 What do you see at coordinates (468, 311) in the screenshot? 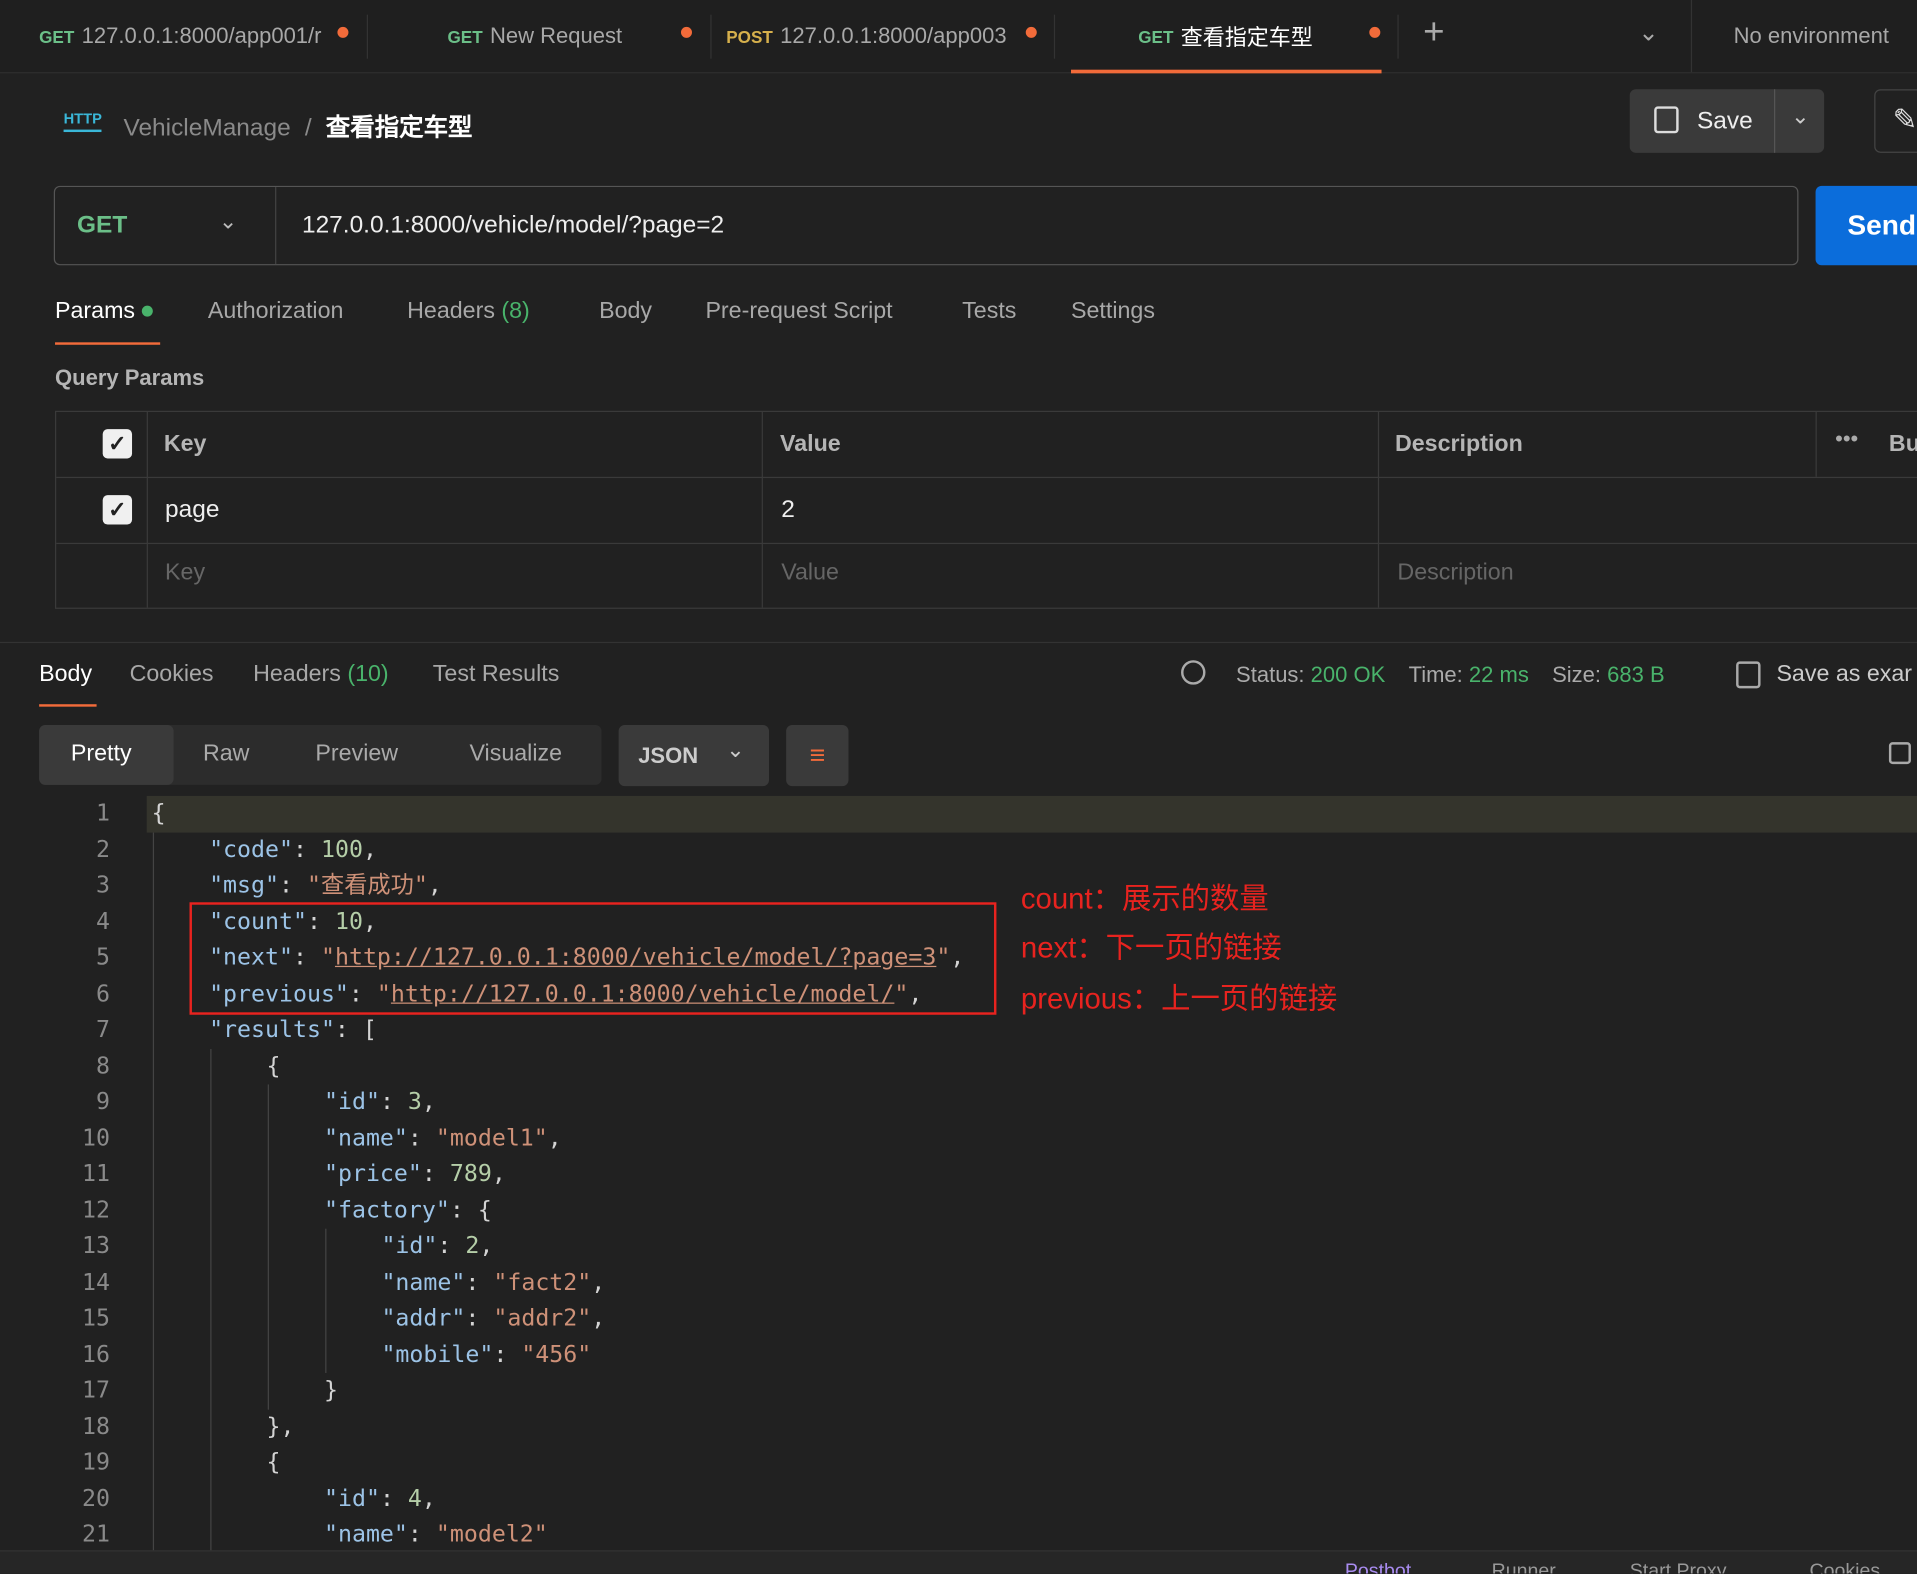
I see `tab-headers: Headers (8)` at bounding box center [468, 311].